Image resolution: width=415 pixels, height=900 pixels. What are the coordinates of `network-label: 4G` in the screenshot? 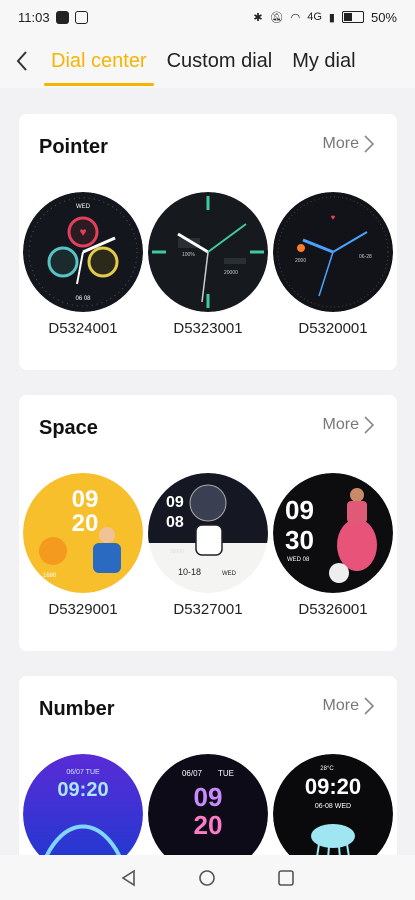 It's located at (314, 17).